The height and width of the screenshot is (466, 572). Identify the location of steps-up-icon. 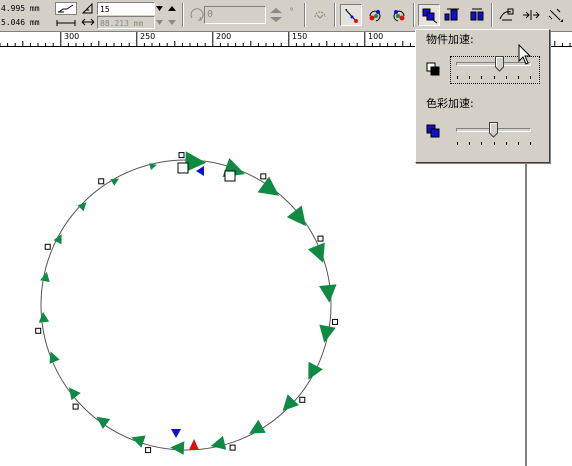
(172, 8).